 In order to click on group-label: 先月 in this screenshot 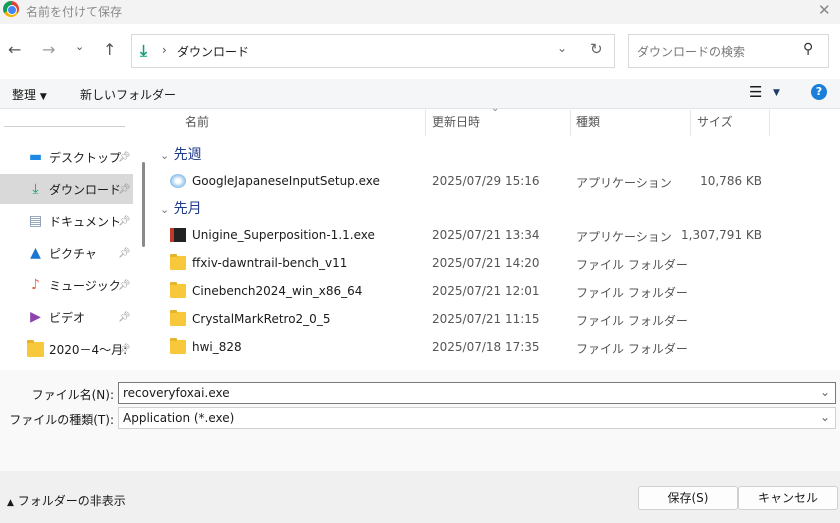, I will do `click(187, 209)`.